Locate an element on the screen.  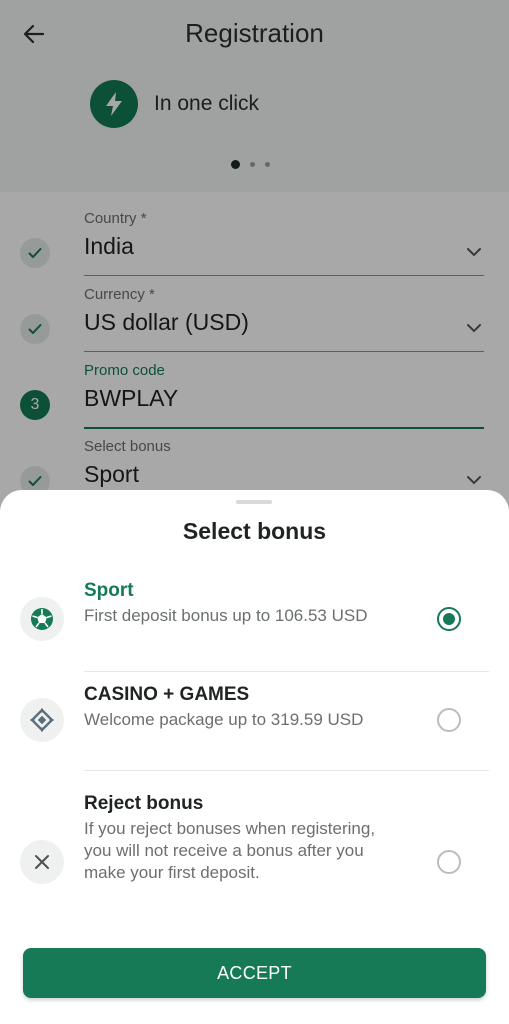
casino-radio is located at coordinates (449, 720).